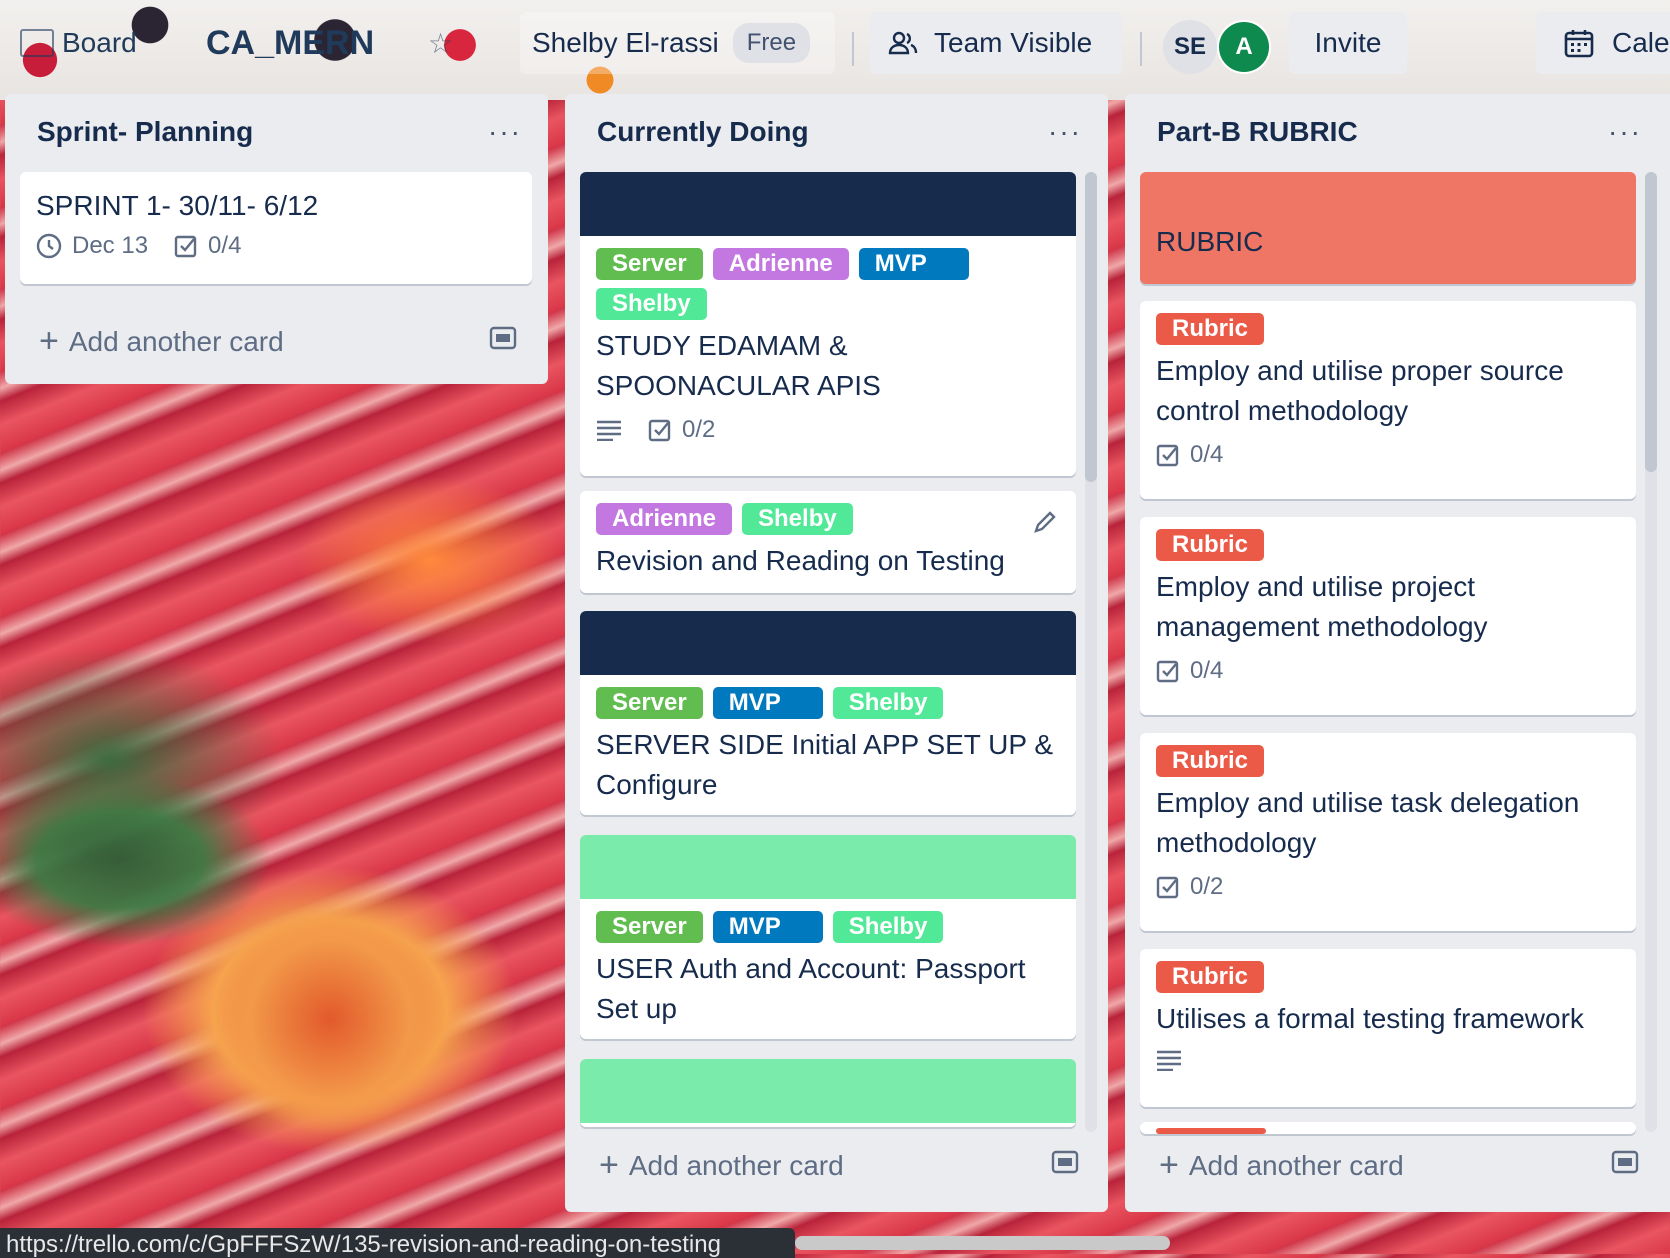 The width and height of the screenshot is (1670, 1258). I want to click on board-horizontal-scrollbar, so click(982, 1243).